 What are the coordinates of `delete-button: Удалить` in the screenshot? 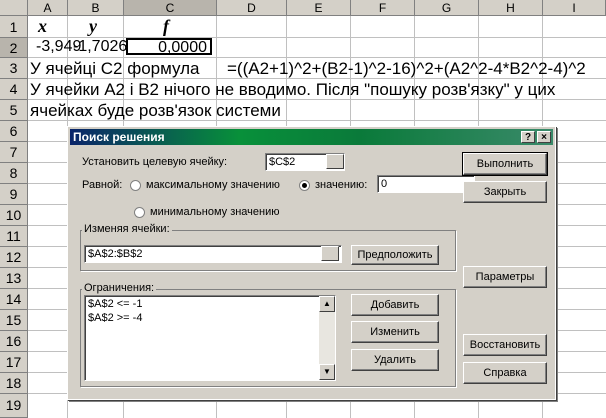 It's located at (395, 360).